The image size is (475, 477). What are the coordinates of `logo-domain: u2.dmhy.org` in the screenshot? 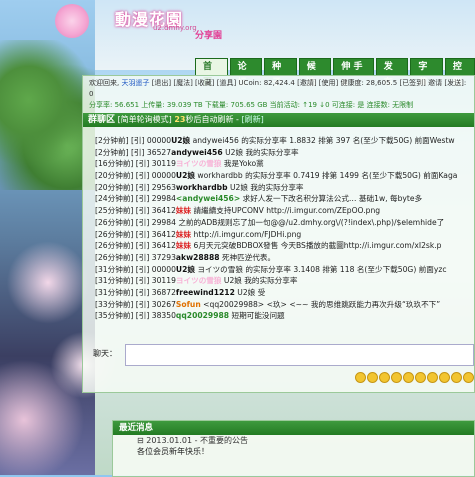 It's located at (175, 28).